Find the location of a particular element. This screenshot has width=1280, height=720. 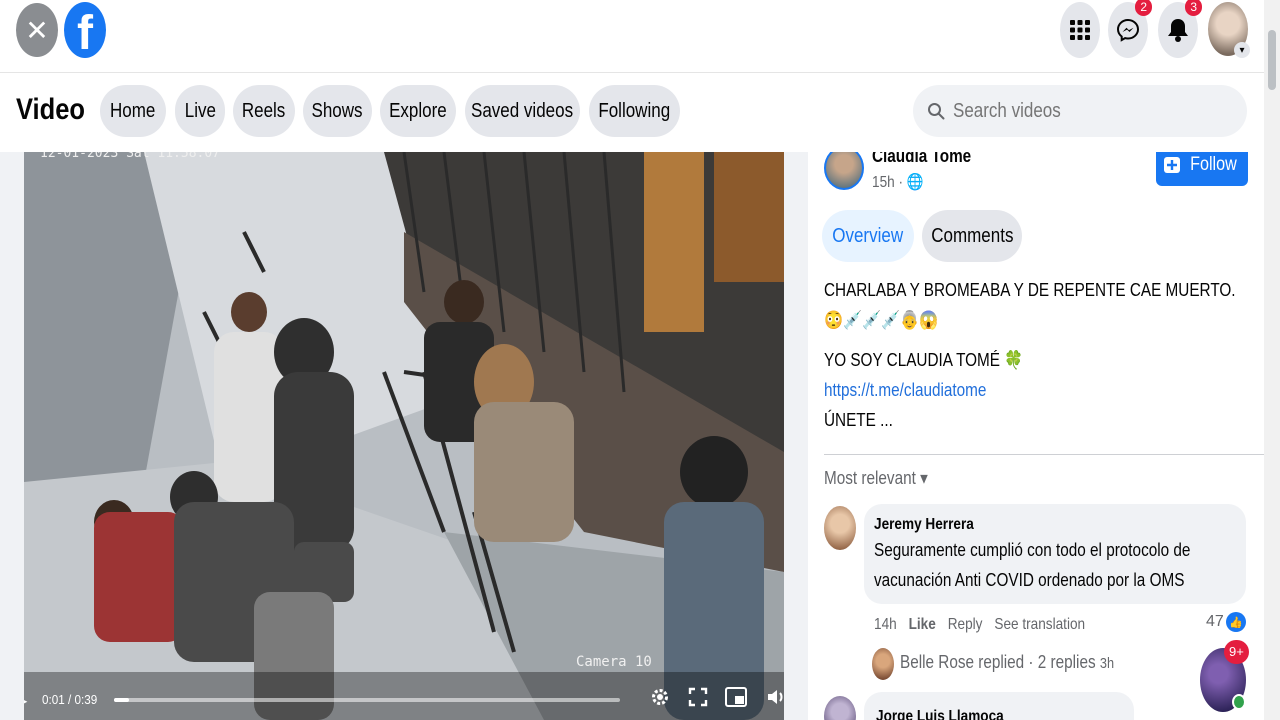

video-timestamp-overlay: 12-01-2023 Sat 11:58:07 is located at coordinates (130, 156).